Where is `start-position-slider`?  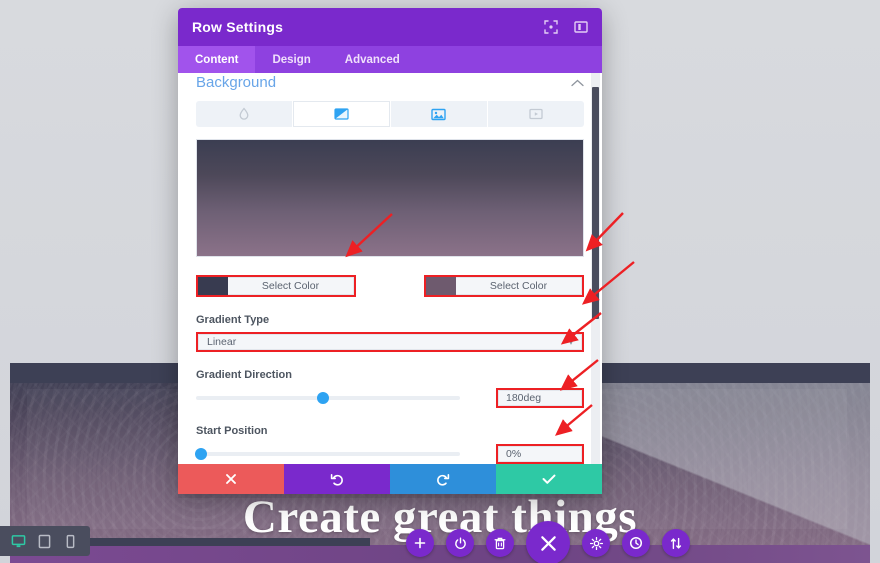 start-position-slider is located at coordinates (327, 454).